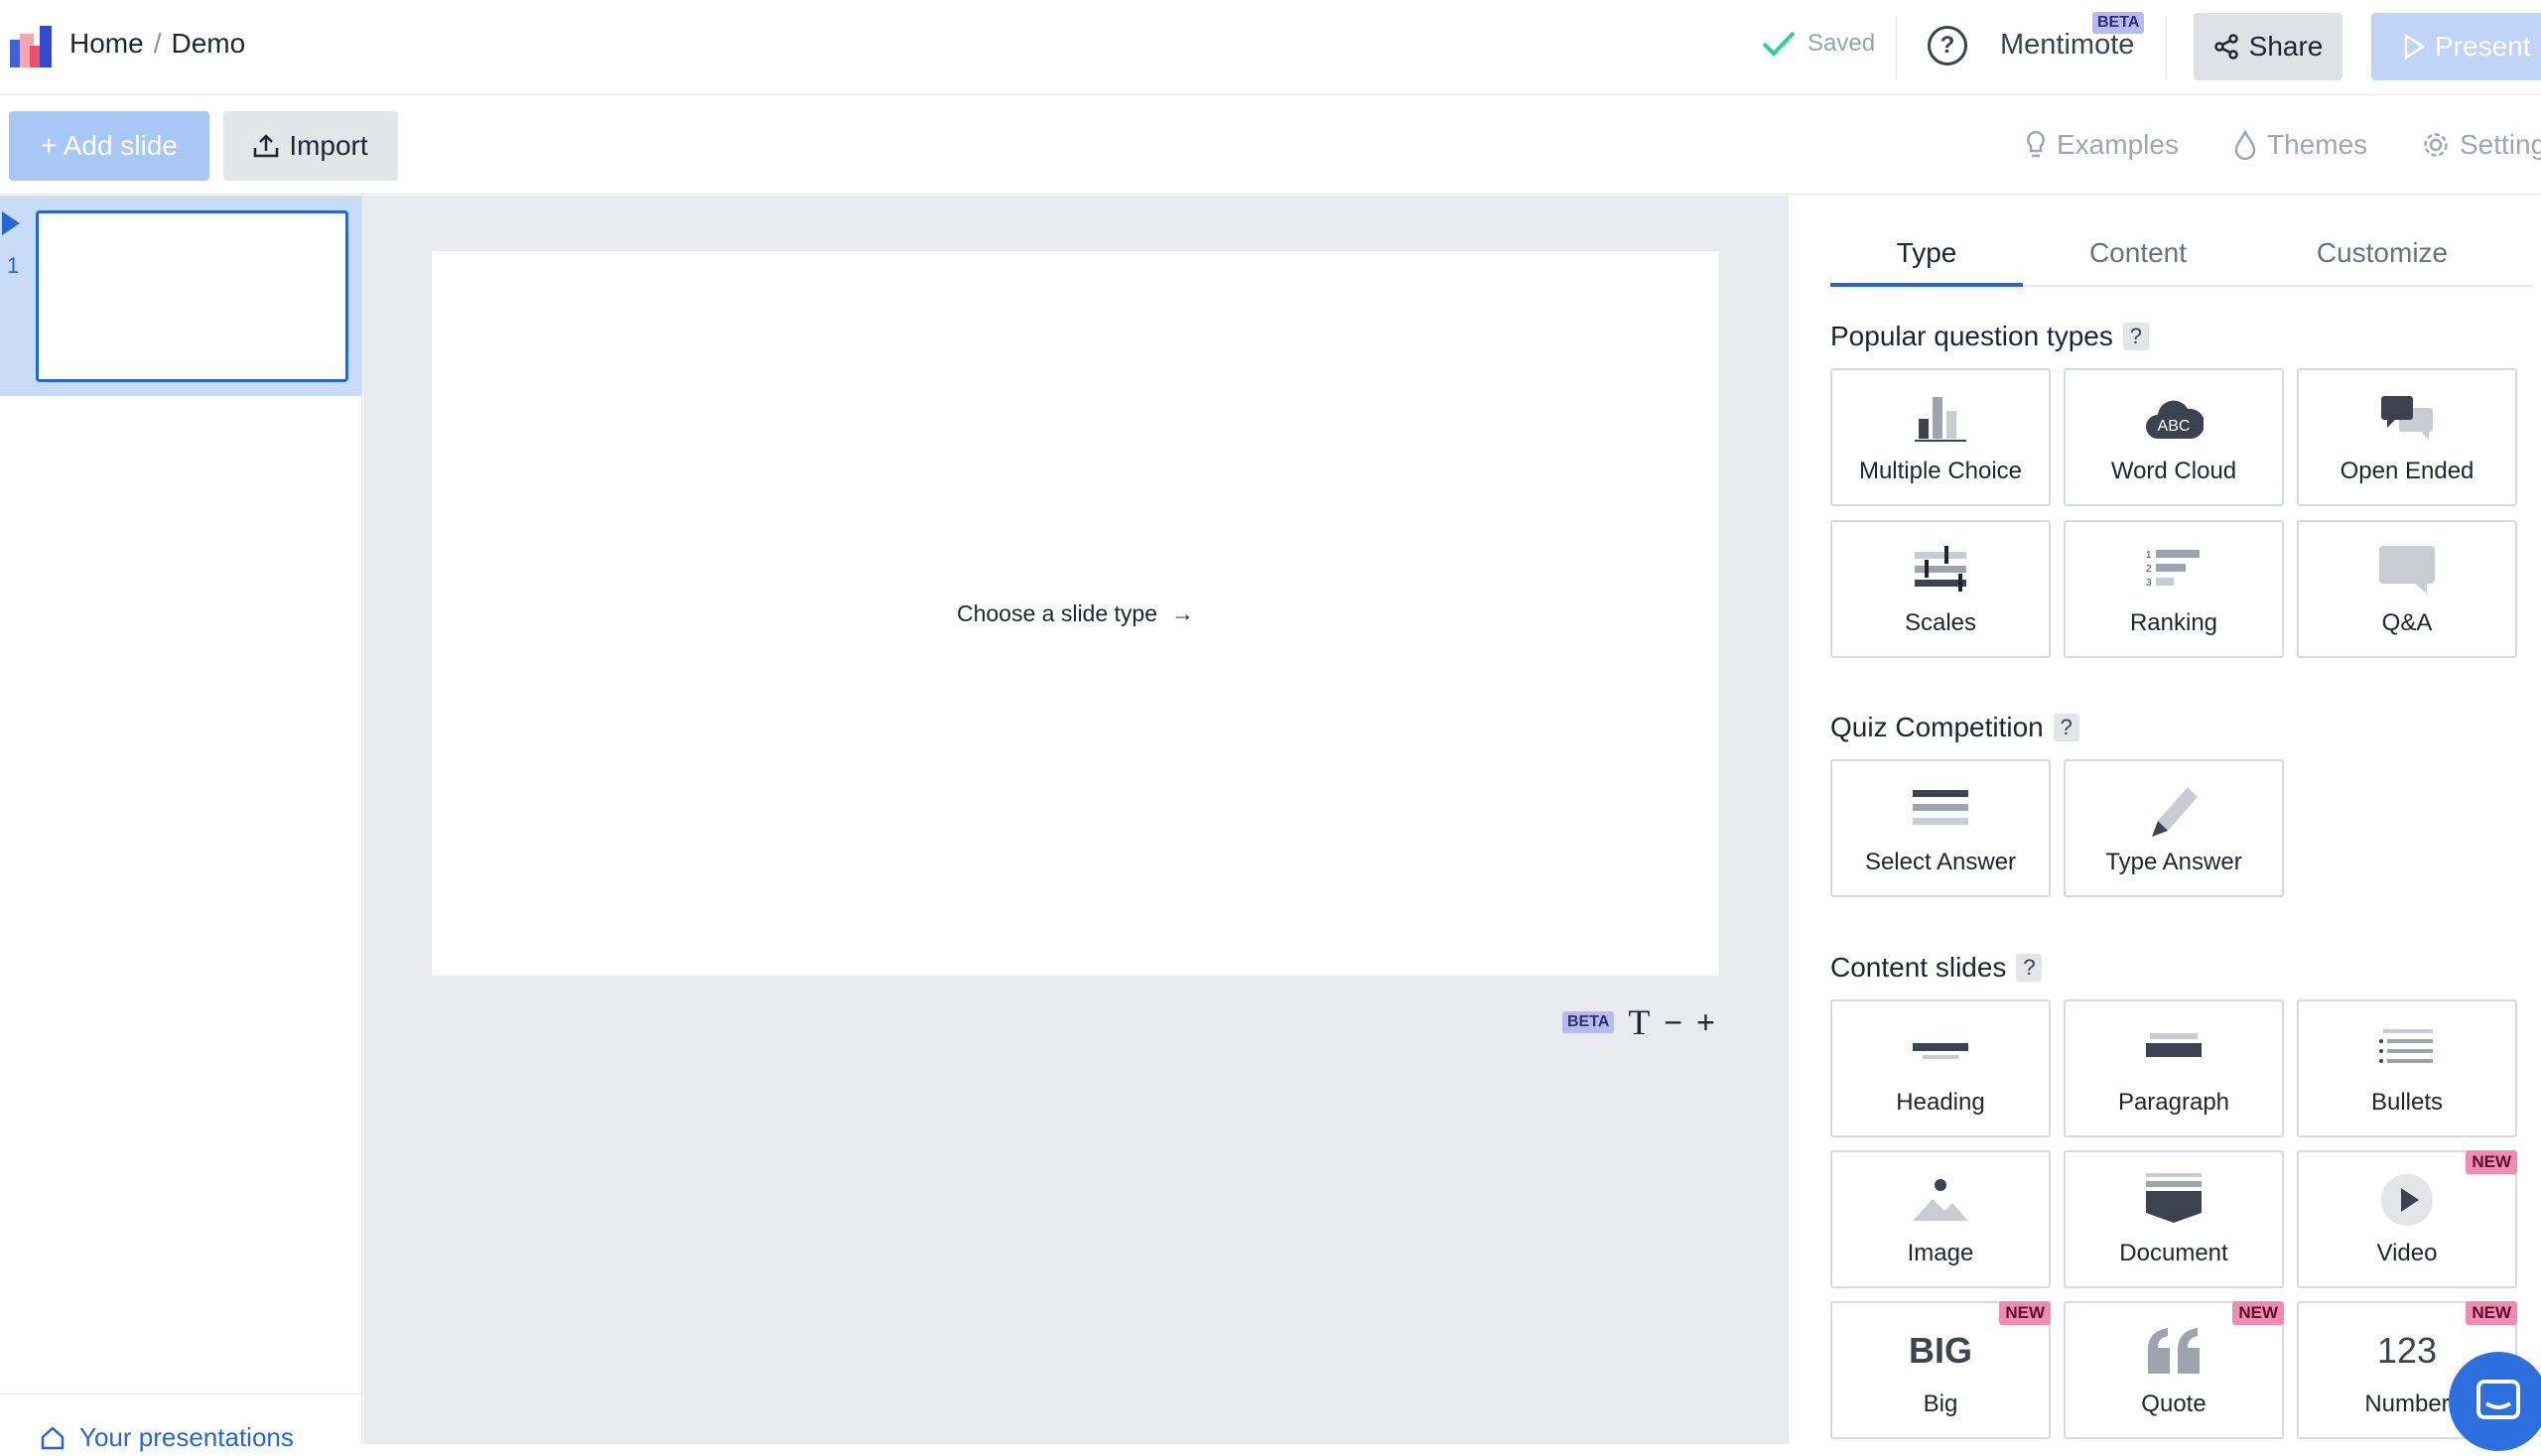 Image resolution: width=2541 pixels, height=1456 pixels. What do you see at coordinates (1940, 807) in the screenshot?
I see `list-lines-icon` at bounding box center [1940, 807].